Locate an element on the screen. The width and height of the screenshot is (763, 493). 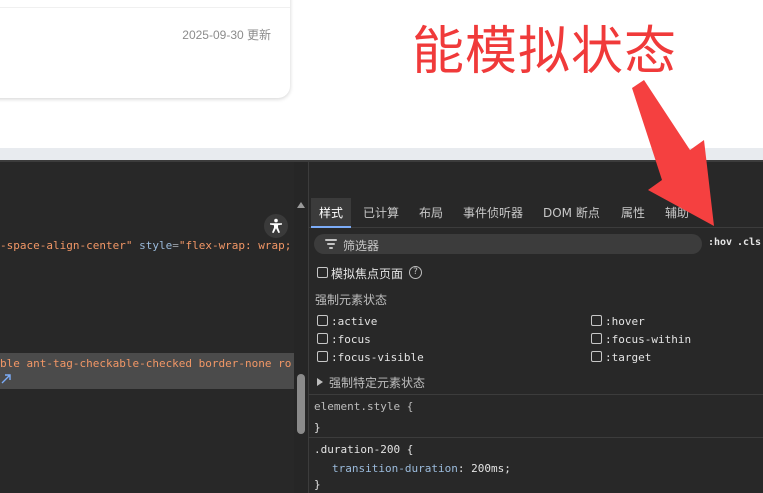
annotation-arrow-icon is located at coordinates (673, 153).